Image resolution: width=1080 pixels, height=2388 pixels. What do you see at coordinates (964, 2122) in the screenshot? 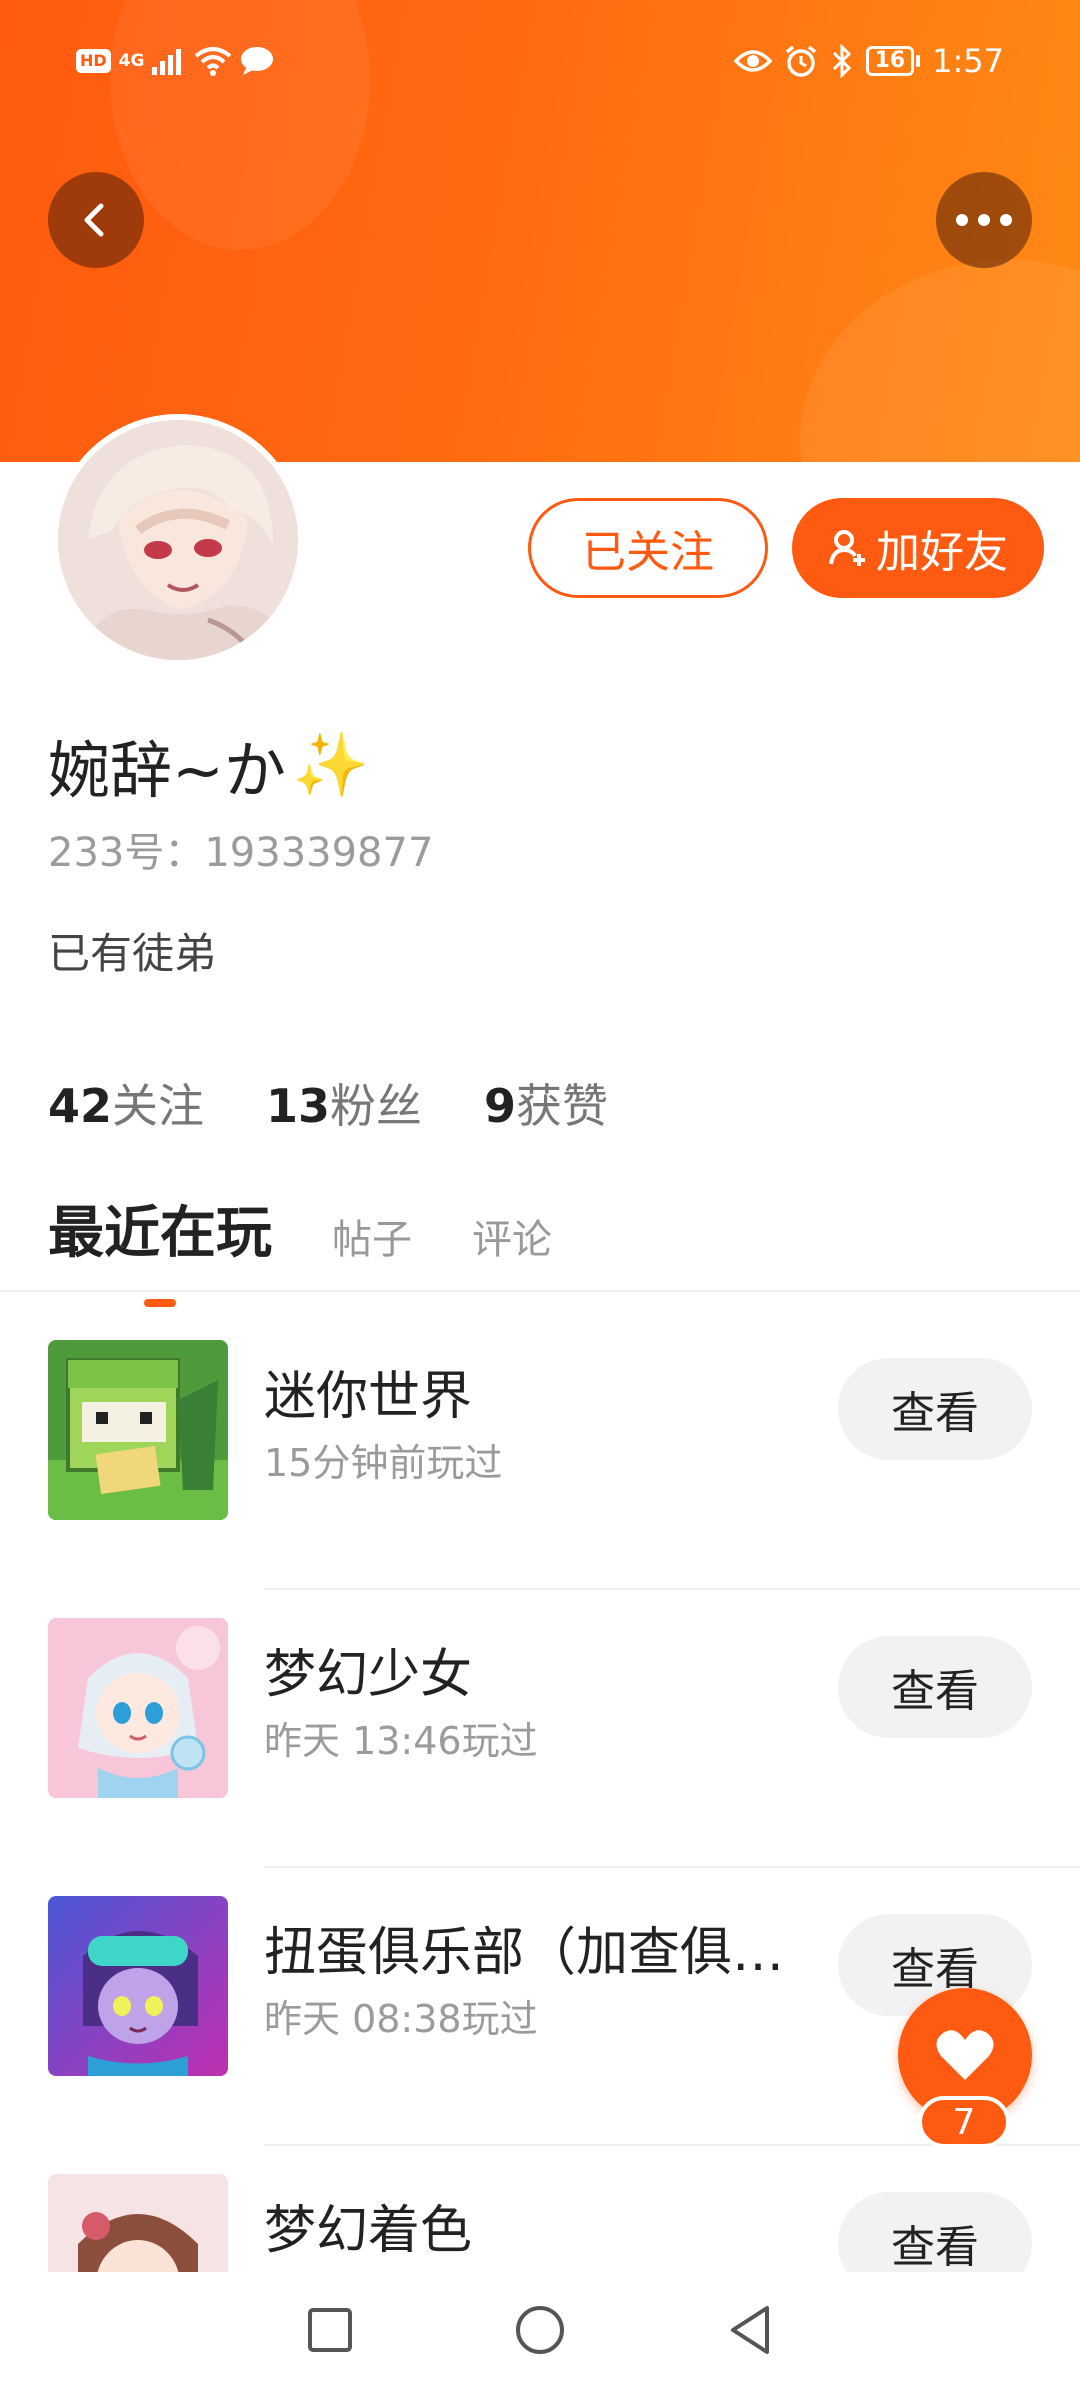
I see `like-count-badge: 7` at bounding box center [964, 2122].